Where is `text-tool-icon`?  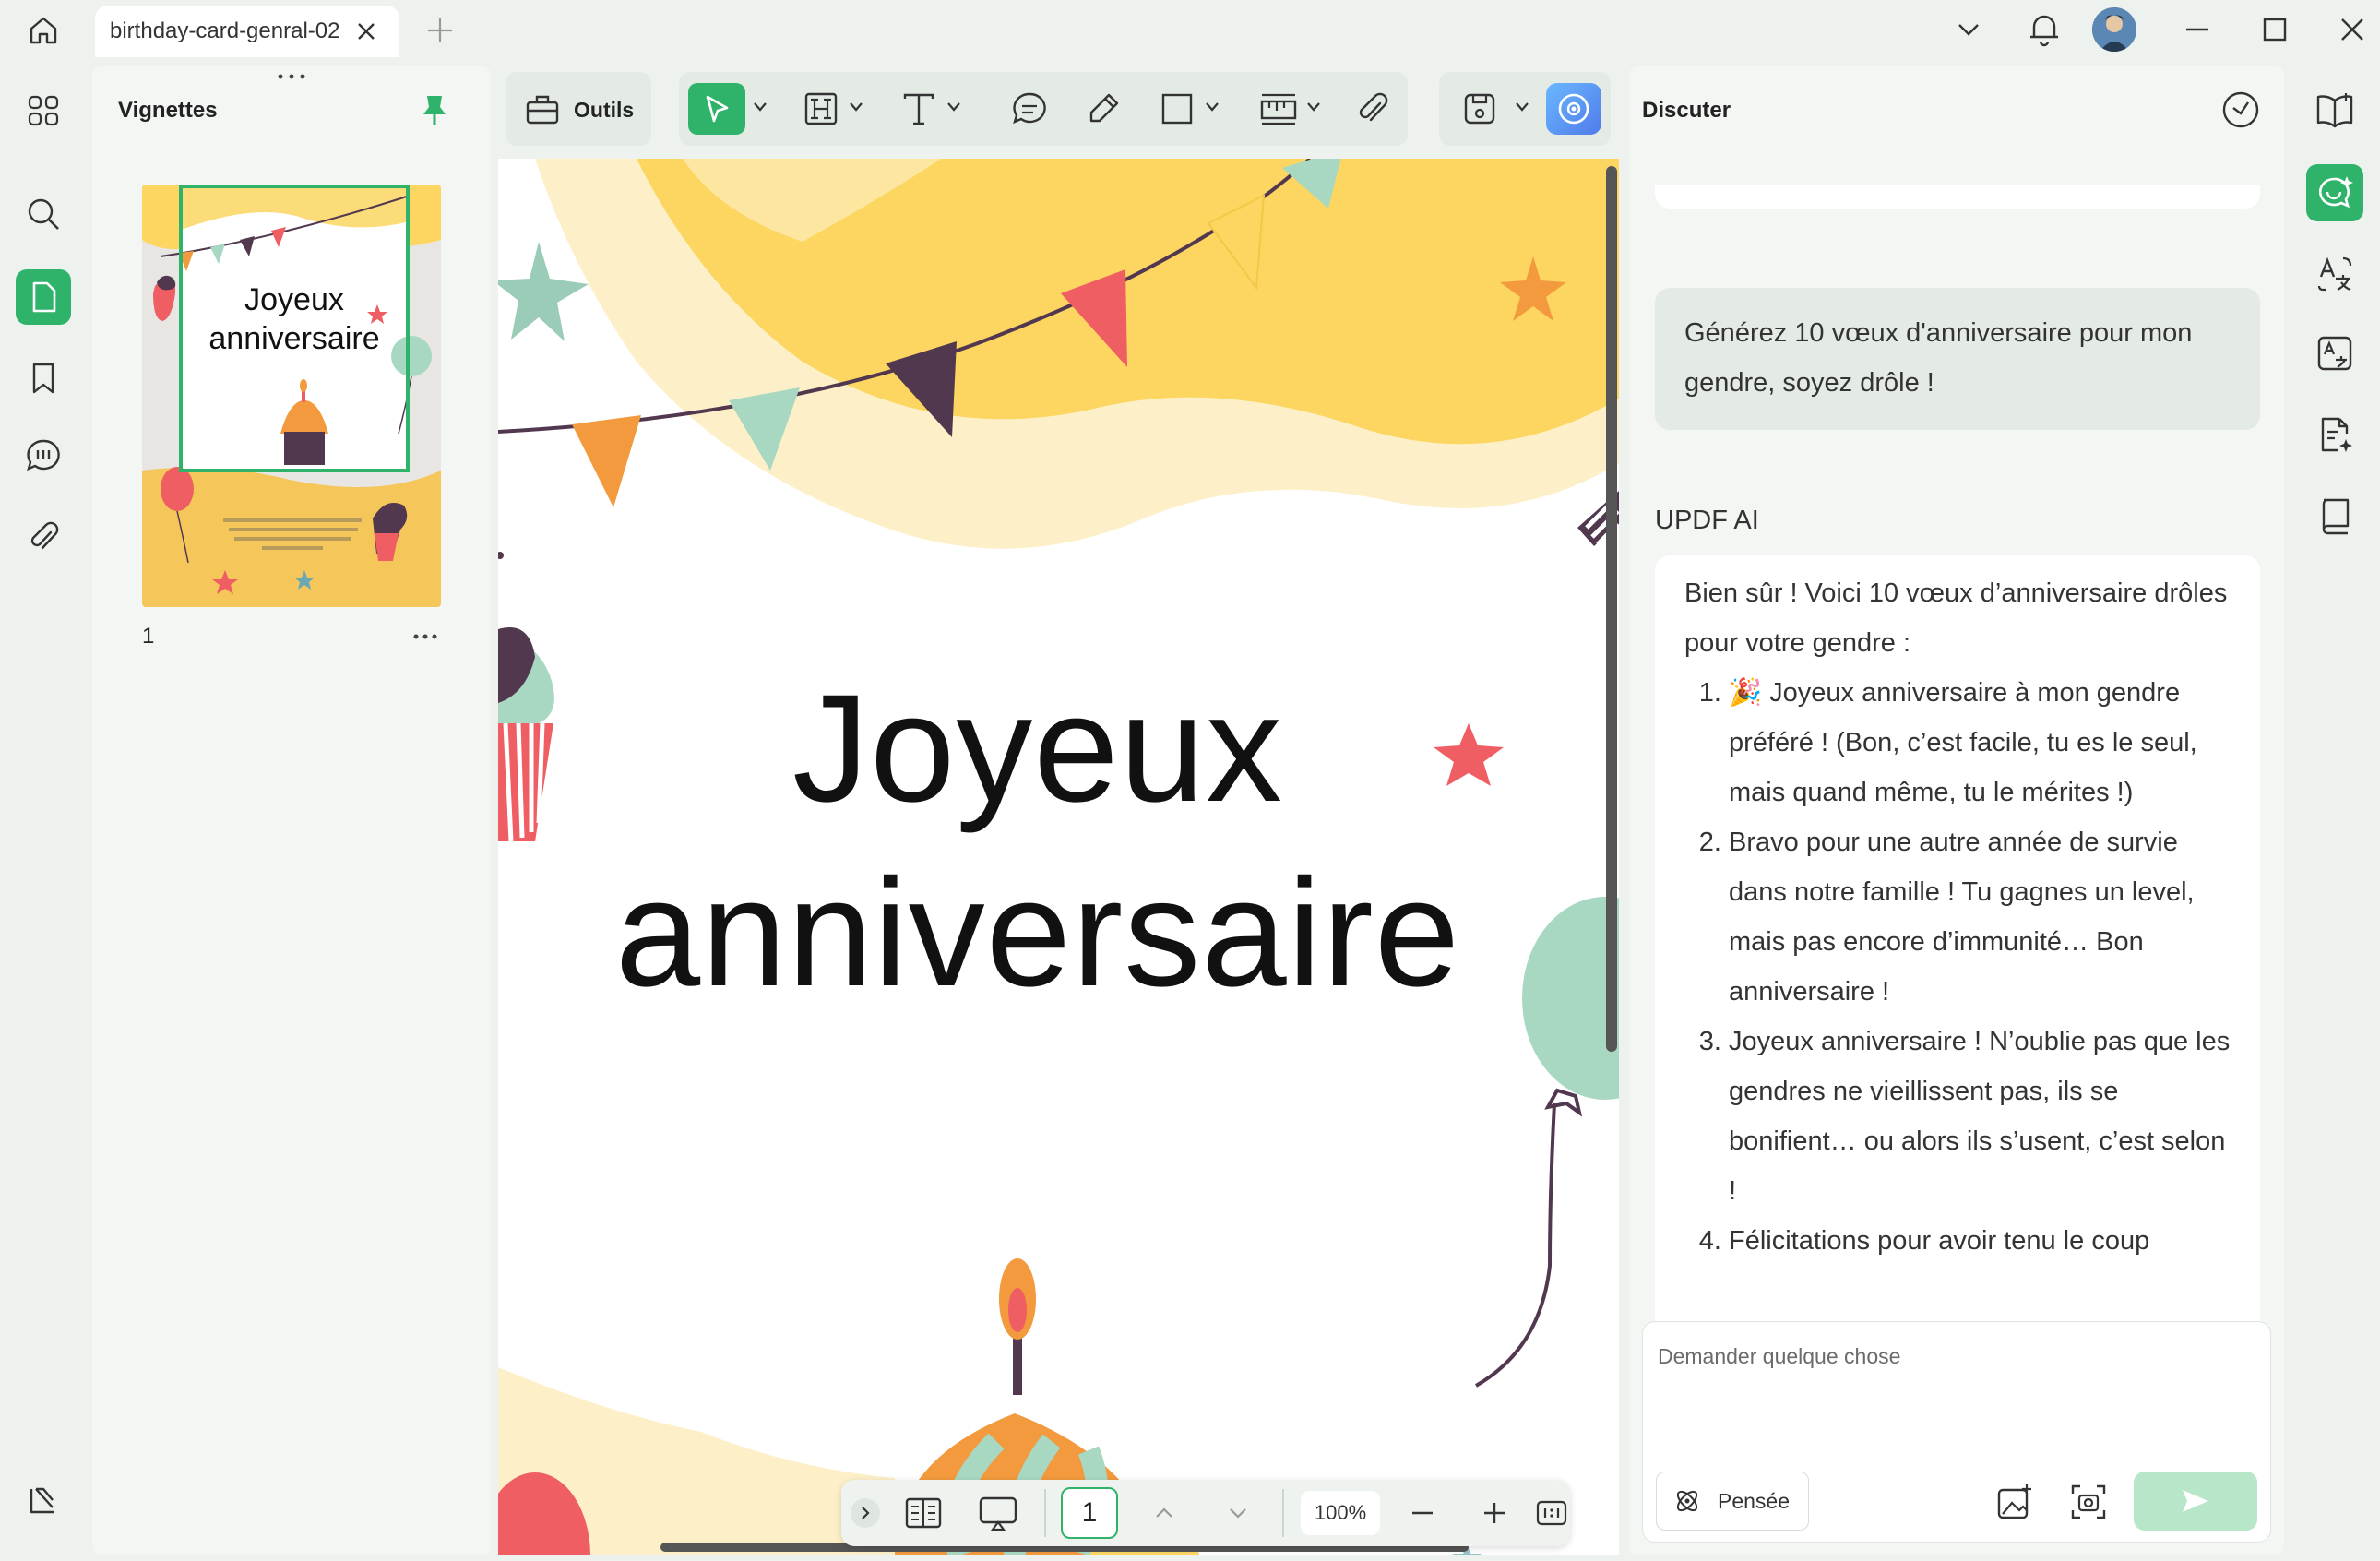 text-tool-icon is located at coordinates (918, 108).